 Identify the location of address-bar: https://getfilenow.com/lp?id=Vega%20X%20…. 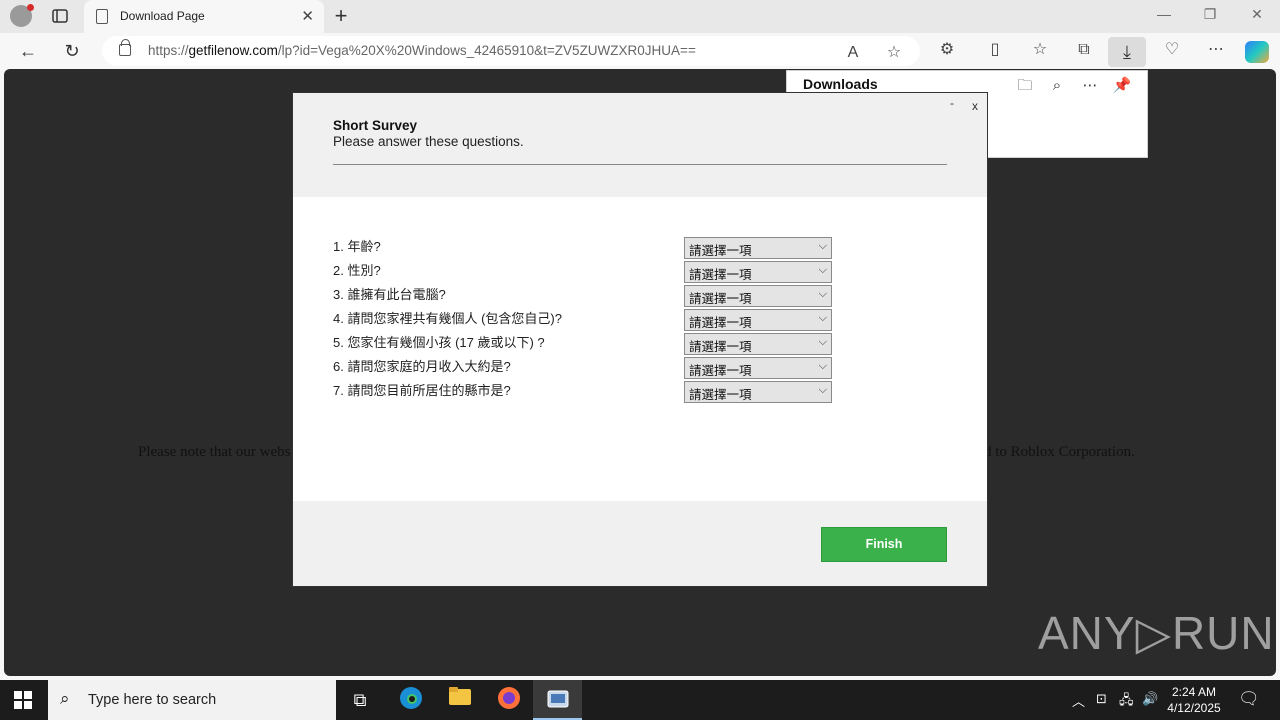
(511, 51).